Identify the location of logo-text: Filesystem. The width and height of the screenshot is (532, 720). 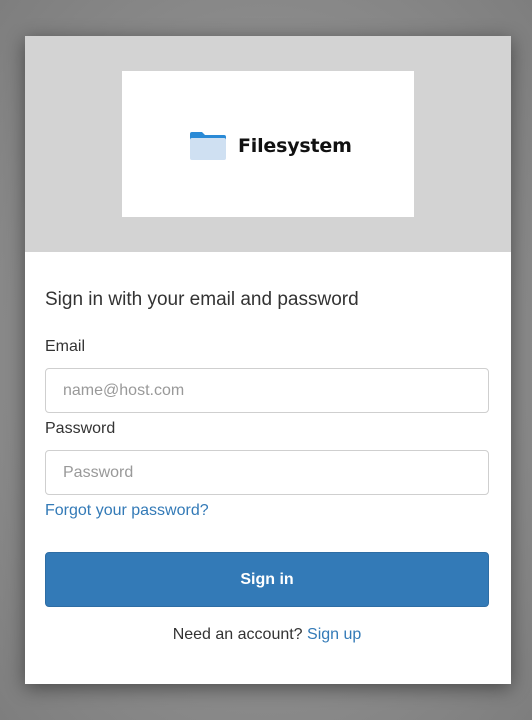
(295, 146).